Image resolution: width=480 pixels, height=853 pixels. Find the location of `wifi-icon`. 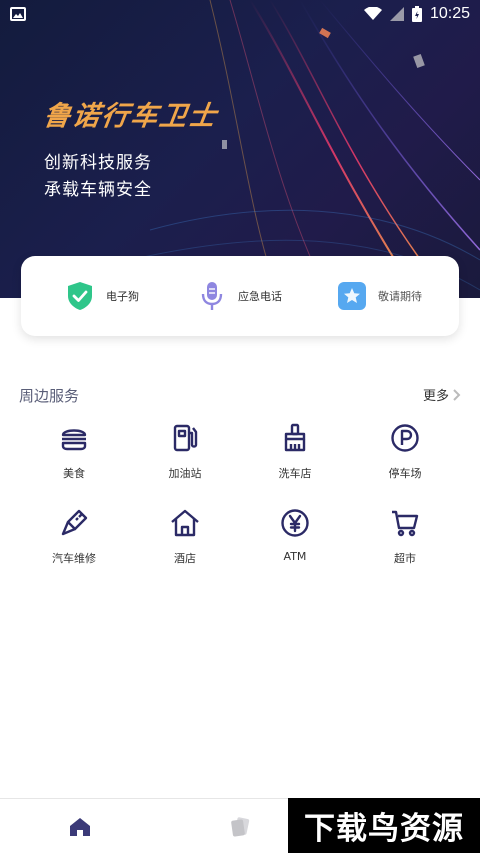

wifi-icon is located at coordinates (372, 13).